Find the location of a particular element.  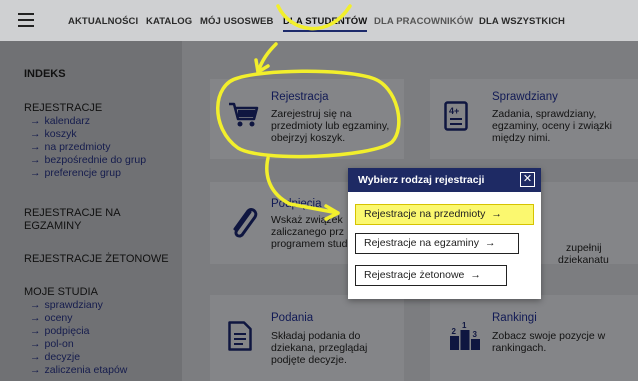

card-partial-desc-line2: dziekanatu is located at coordinates (583, 260).